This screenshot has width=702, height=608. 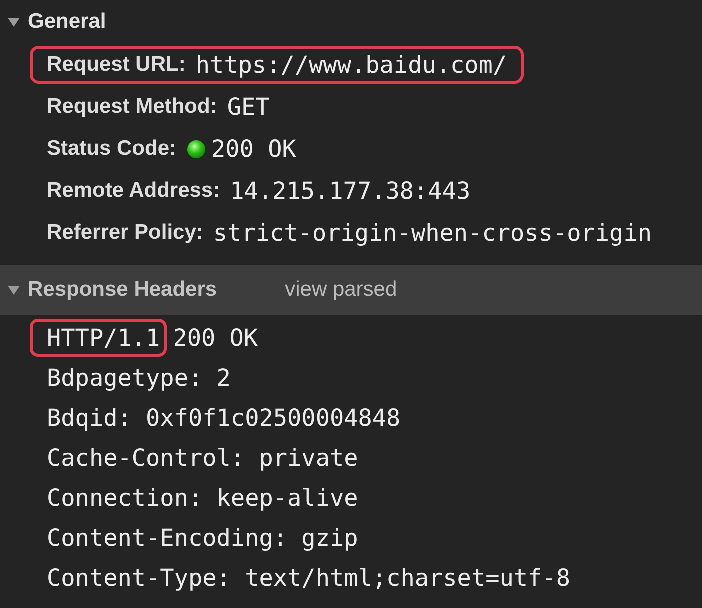 I want to click on field-label: Referrer Policy:, so click(x=125, y=233).